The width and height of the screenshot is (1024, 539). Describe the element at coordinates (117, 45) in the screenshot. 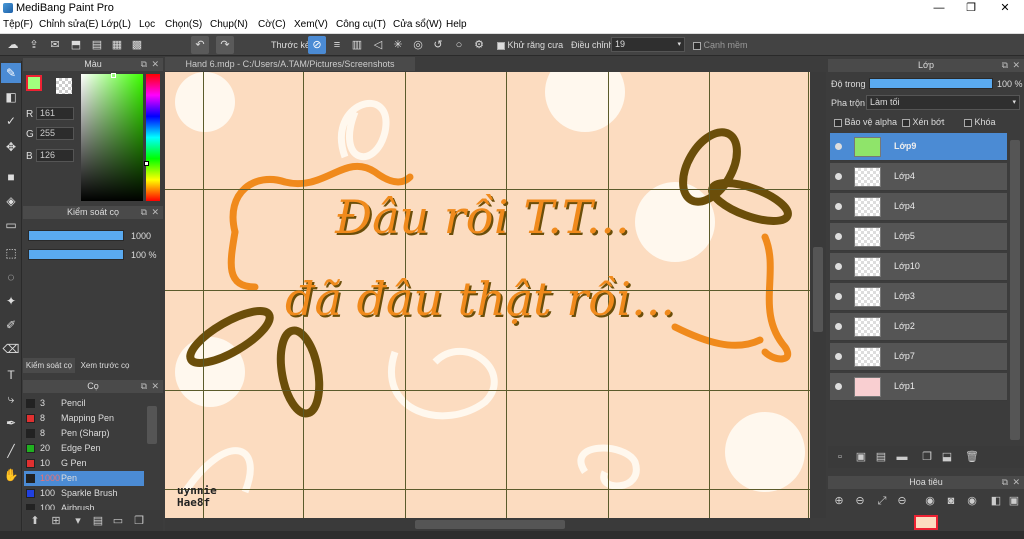

I see `grid-settings-icon: ▦` at that location.